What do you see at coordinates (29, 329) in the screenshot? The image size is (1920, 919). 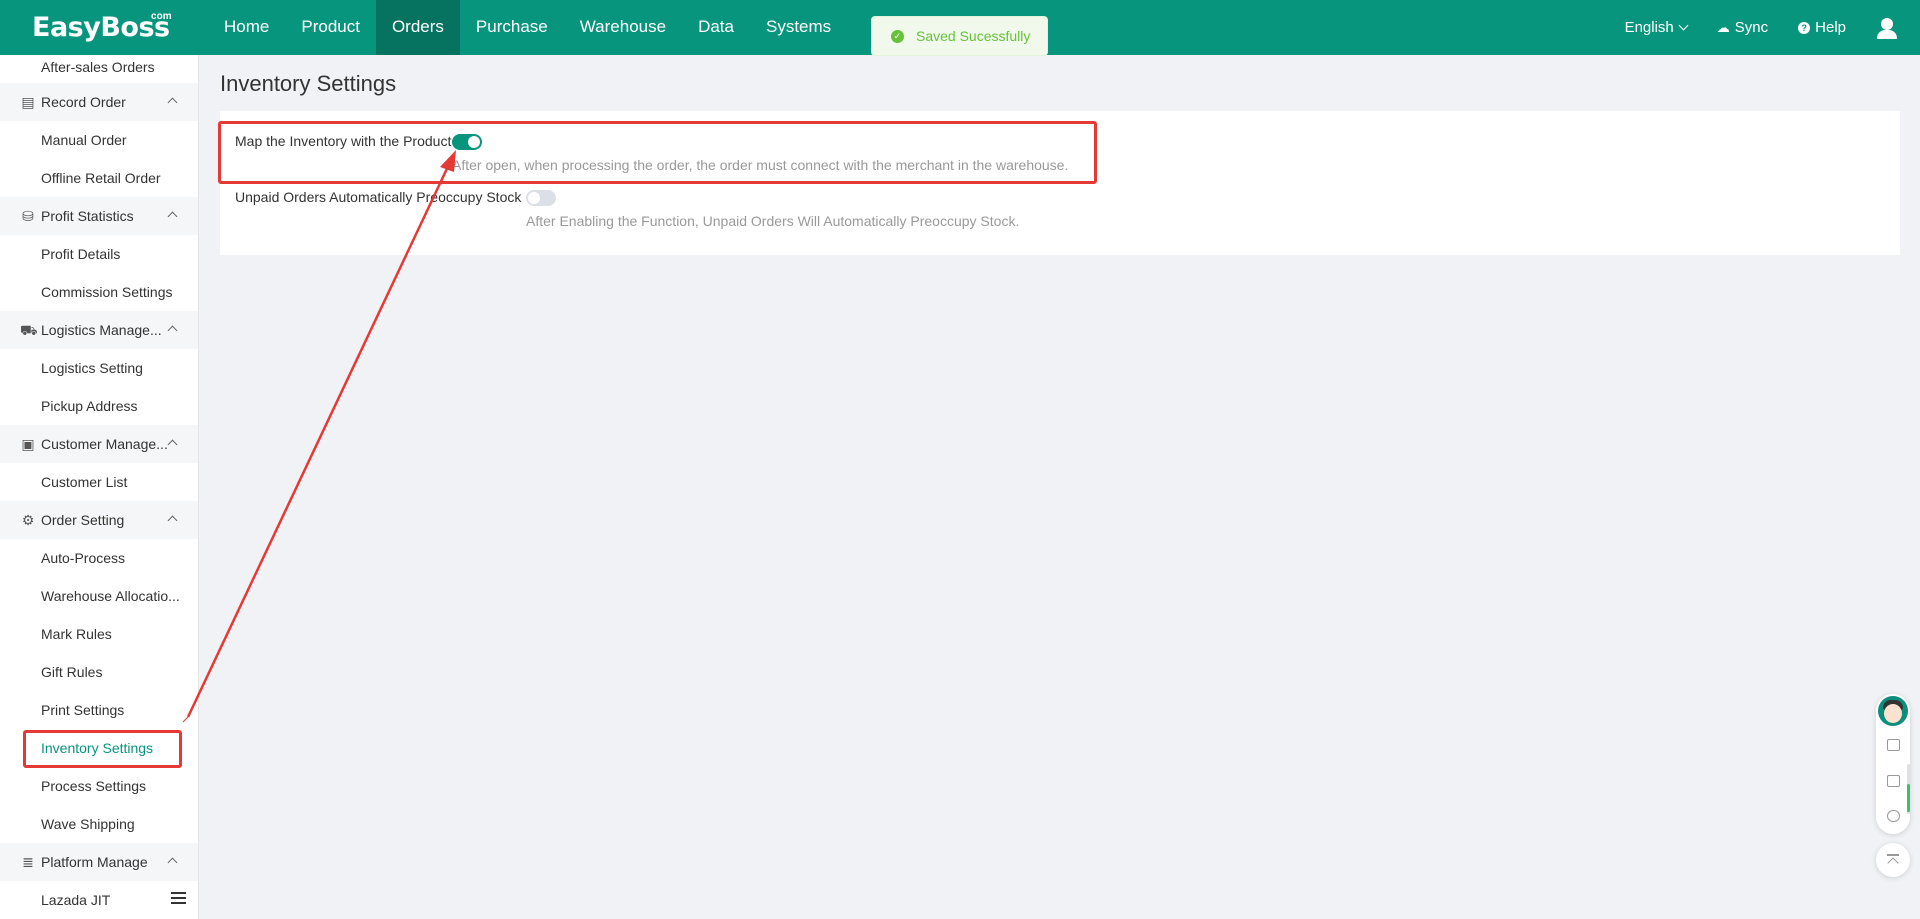 I see `truck-check-icon: ⛟` at bounding box center [29, 329].